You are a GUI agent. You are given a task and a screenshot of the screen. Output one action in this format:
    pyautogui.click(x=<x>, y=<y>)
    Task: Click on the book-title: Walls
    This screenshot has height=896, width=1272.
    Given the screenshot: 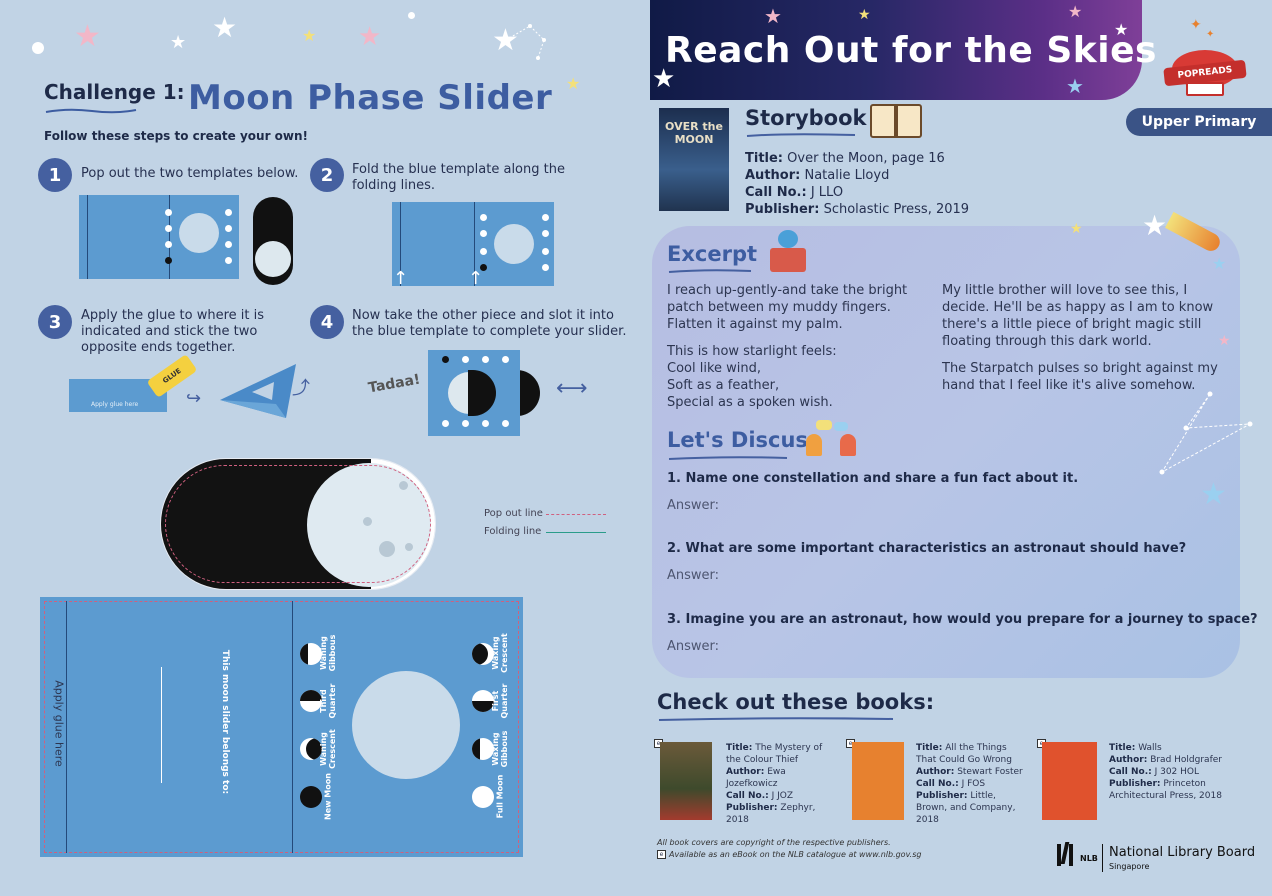 What is the action you would take?
    pyautogui.click(x=1150, y=748)
    